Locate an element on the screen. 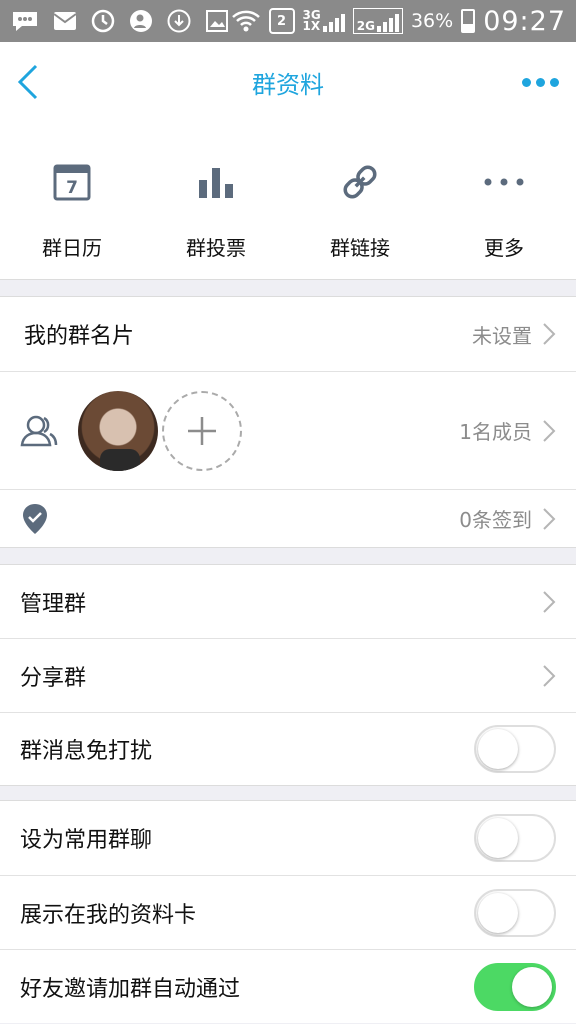 This screenshot has width=576, height=1024. link-icon is located at coordinates (360, 182).